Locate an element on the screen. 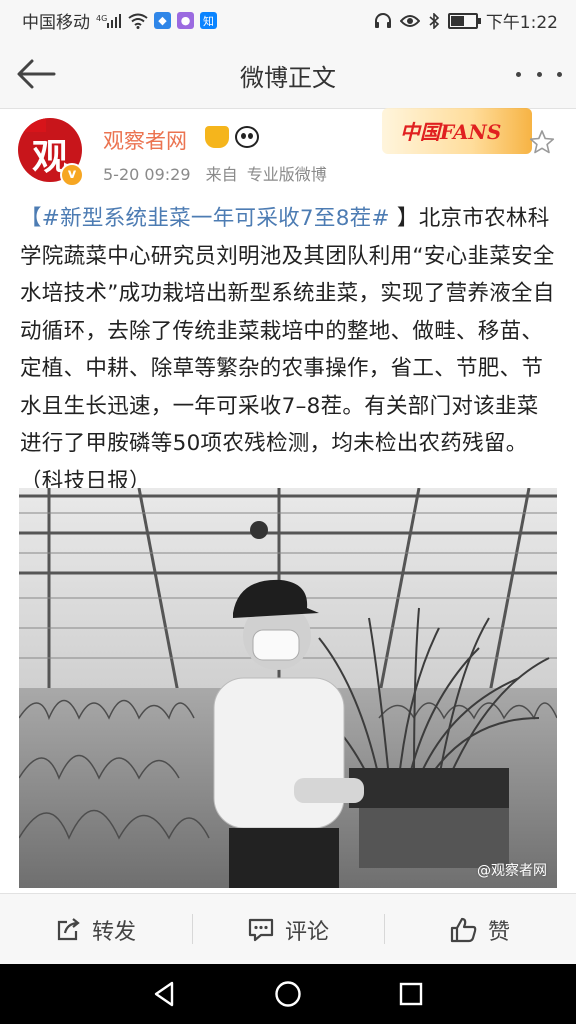 This screenshot has width=576, height=1024. fans-banner: 中国FANS is located at coordinates (457, 131).